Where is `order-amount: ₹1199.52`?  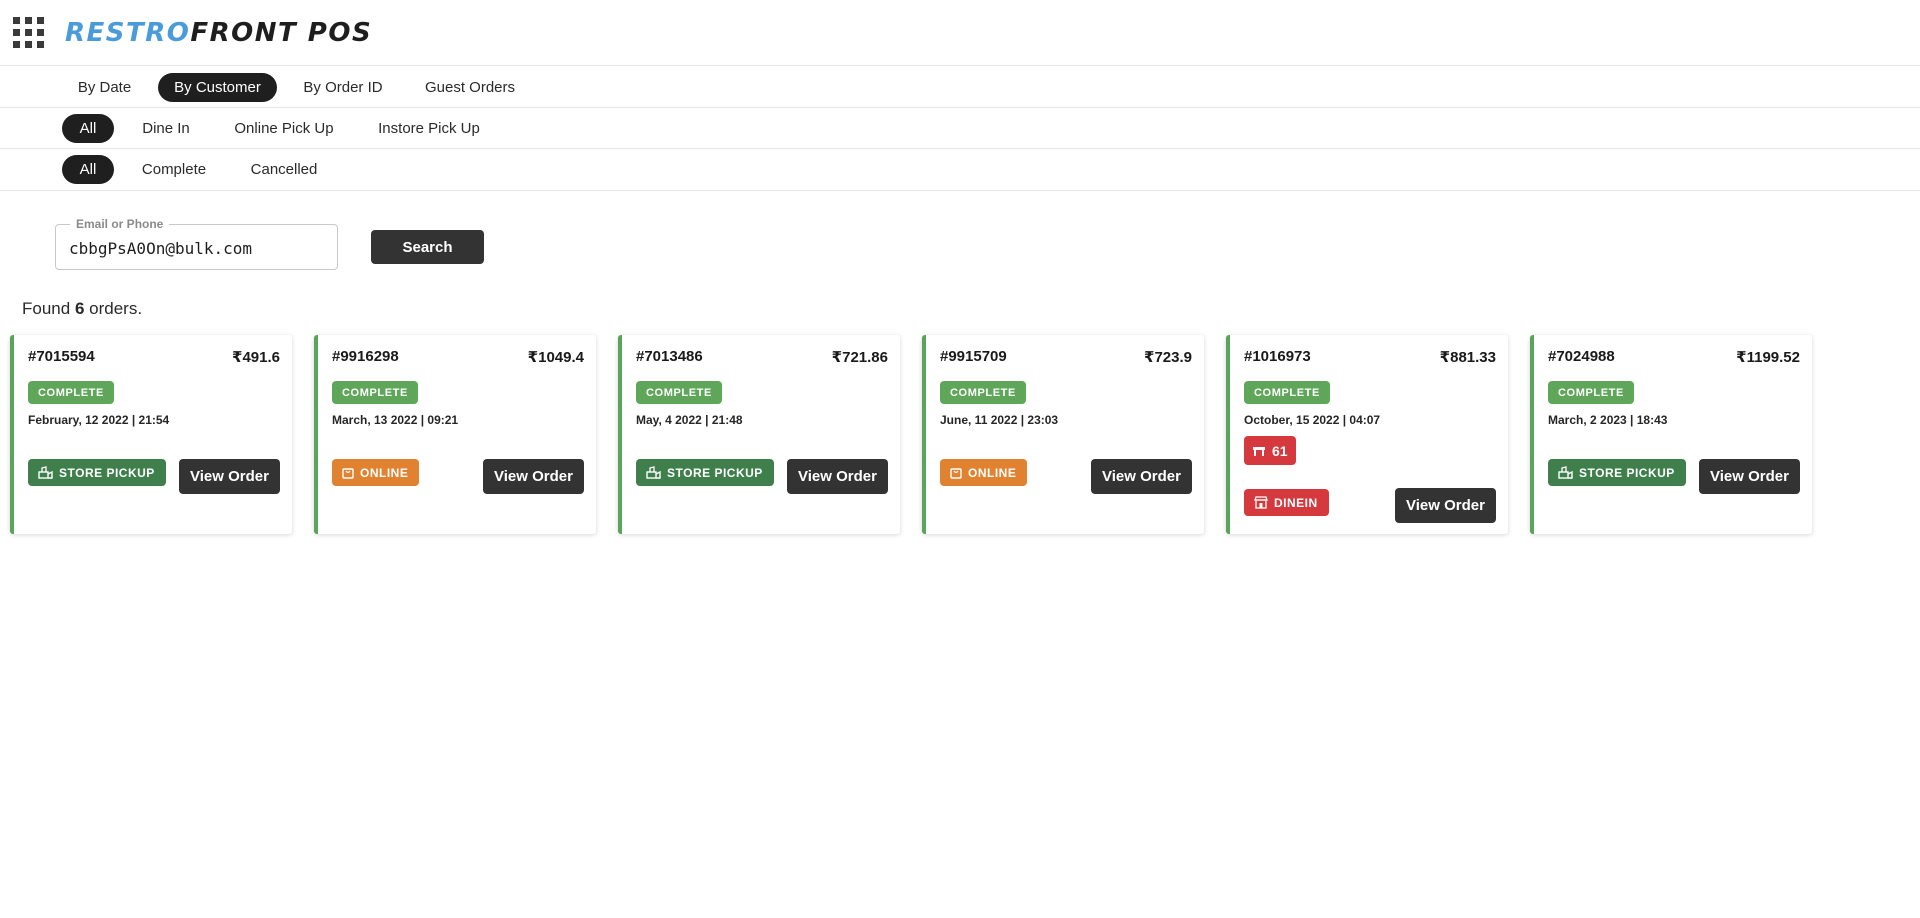 order-amount: ₹1199.52 is located at coordinates (1768, 357).